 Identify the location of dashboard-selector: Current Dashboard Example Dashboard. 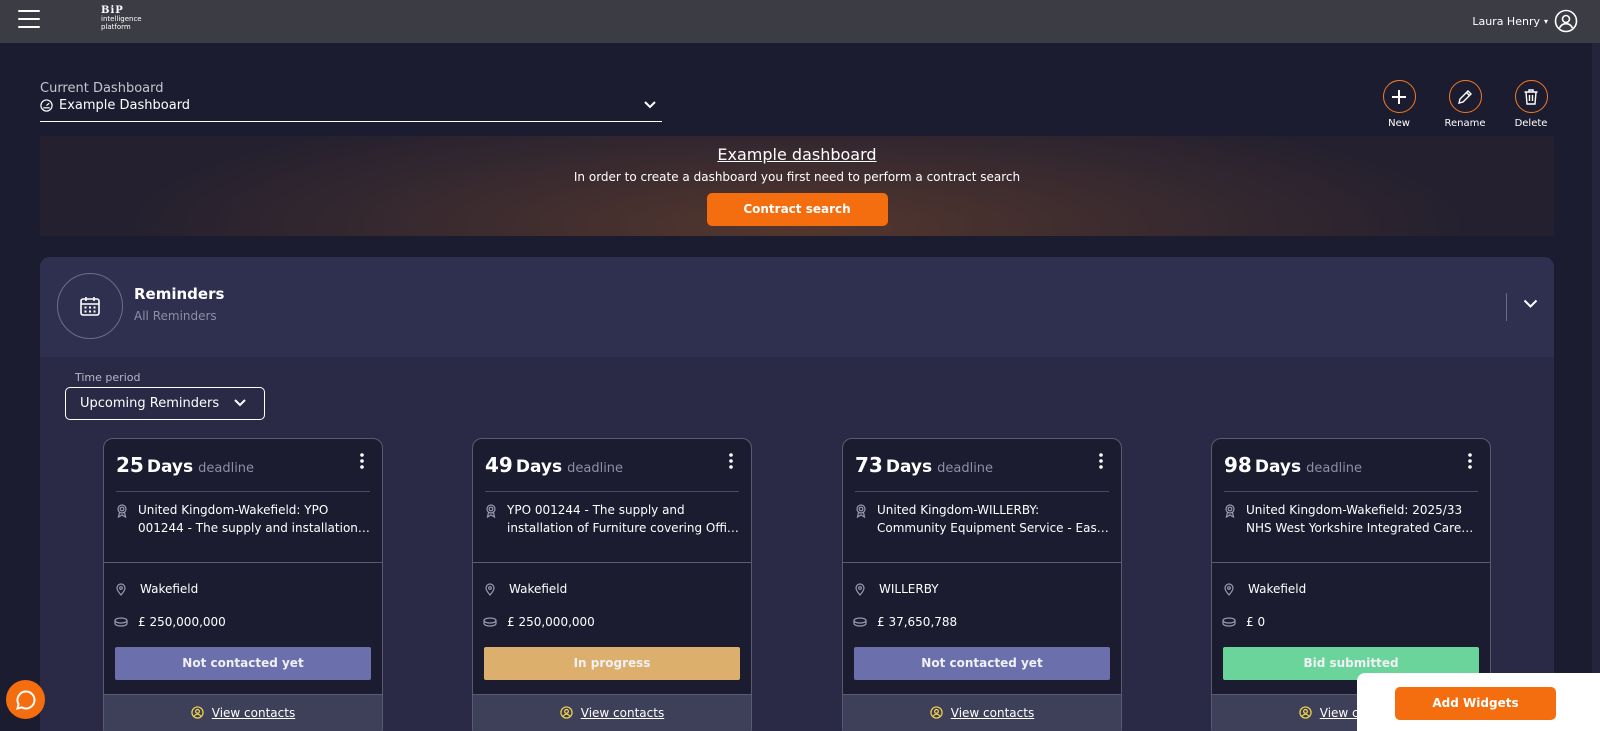
(351, 101).